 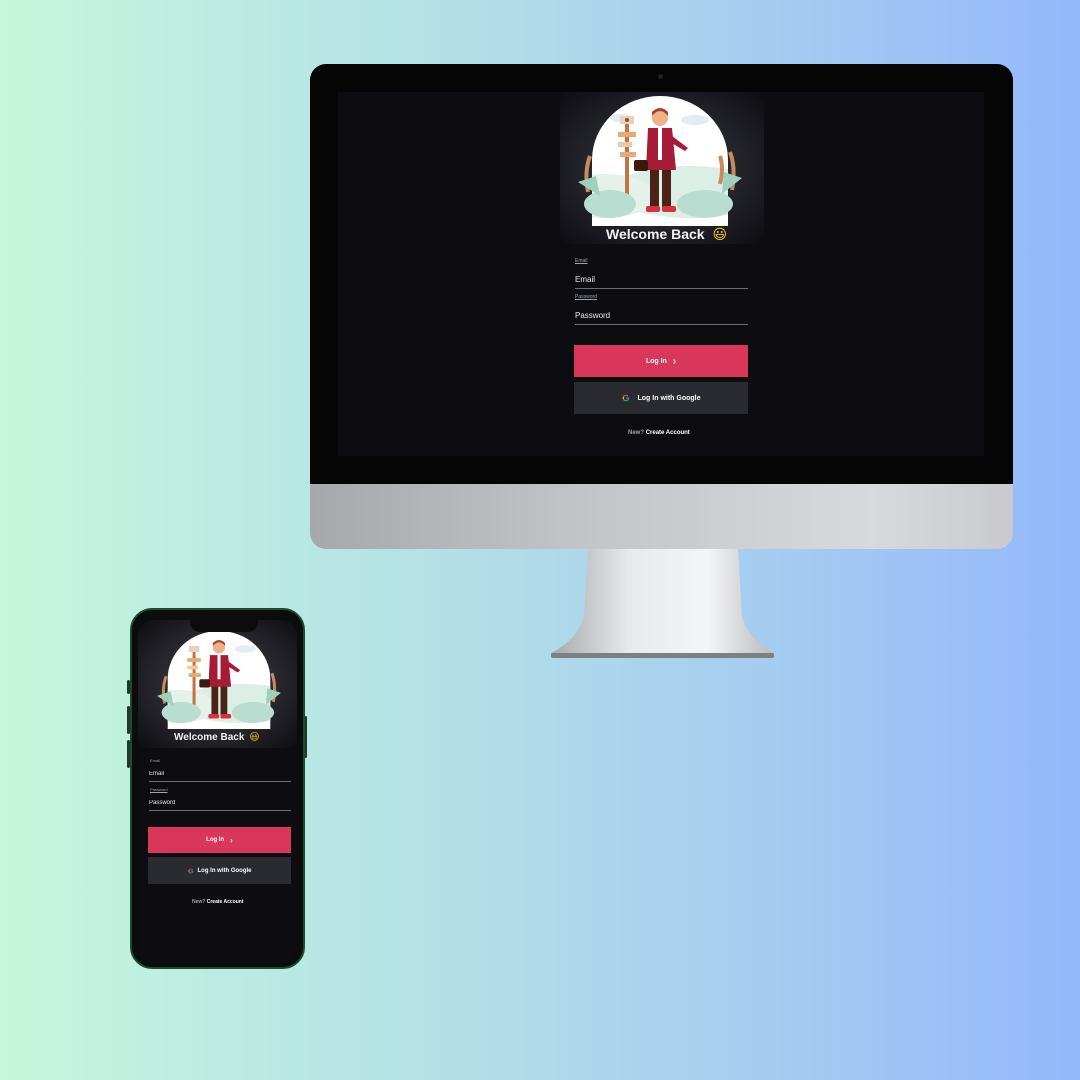 What do you see at coordinates (662, 603) in the screenshot?
I see `monitor-stand` at bounding box center [662, 603].